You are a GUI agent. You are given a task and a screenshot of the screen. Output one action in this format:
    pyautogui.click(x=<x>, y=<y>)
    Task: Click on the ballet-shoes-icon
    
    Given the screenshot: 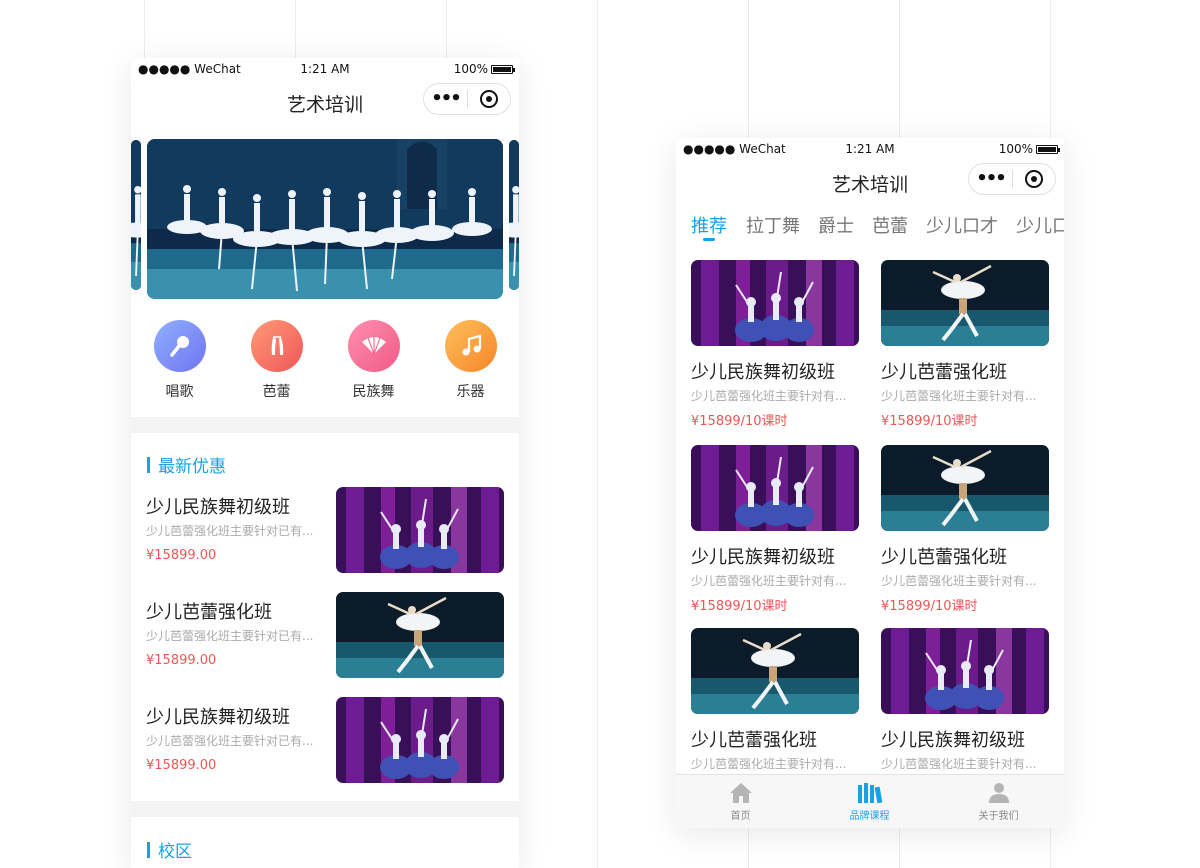 What is the action you would take?
    pyautogui.click(x=276, y=346)
    